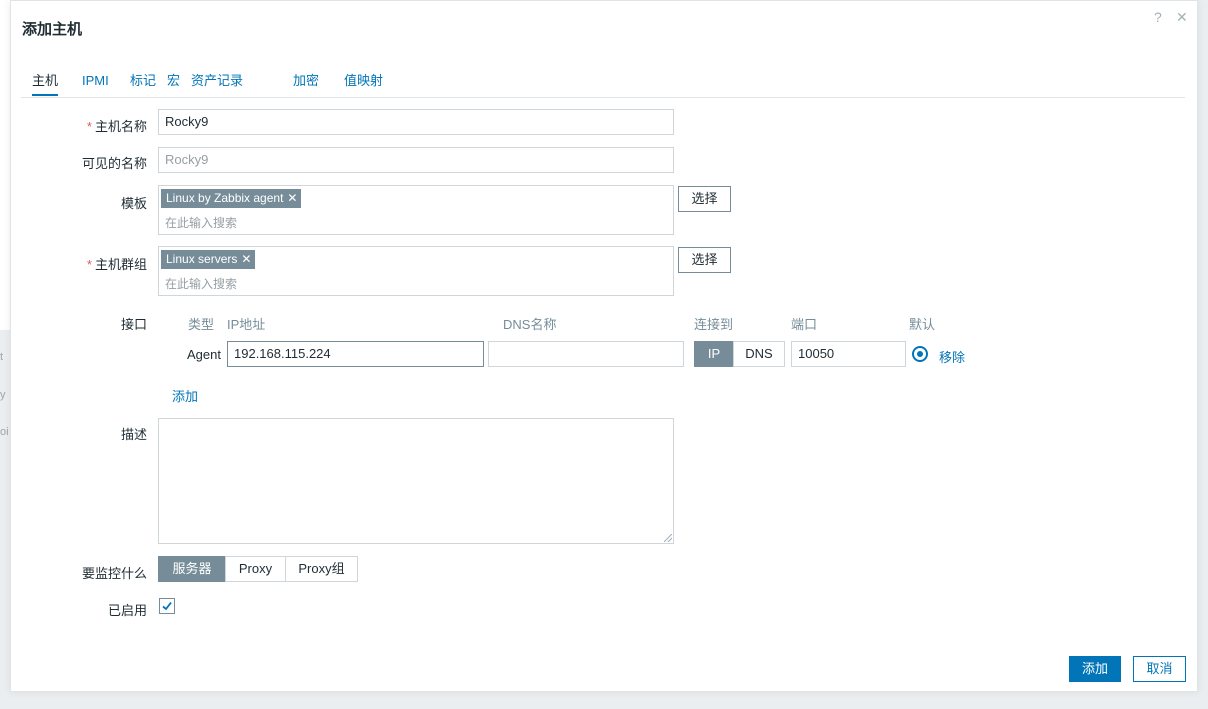 The width and height of the screenshot is (1208, 709). I want to click on tab-macros: 宏, so click(173, 84).